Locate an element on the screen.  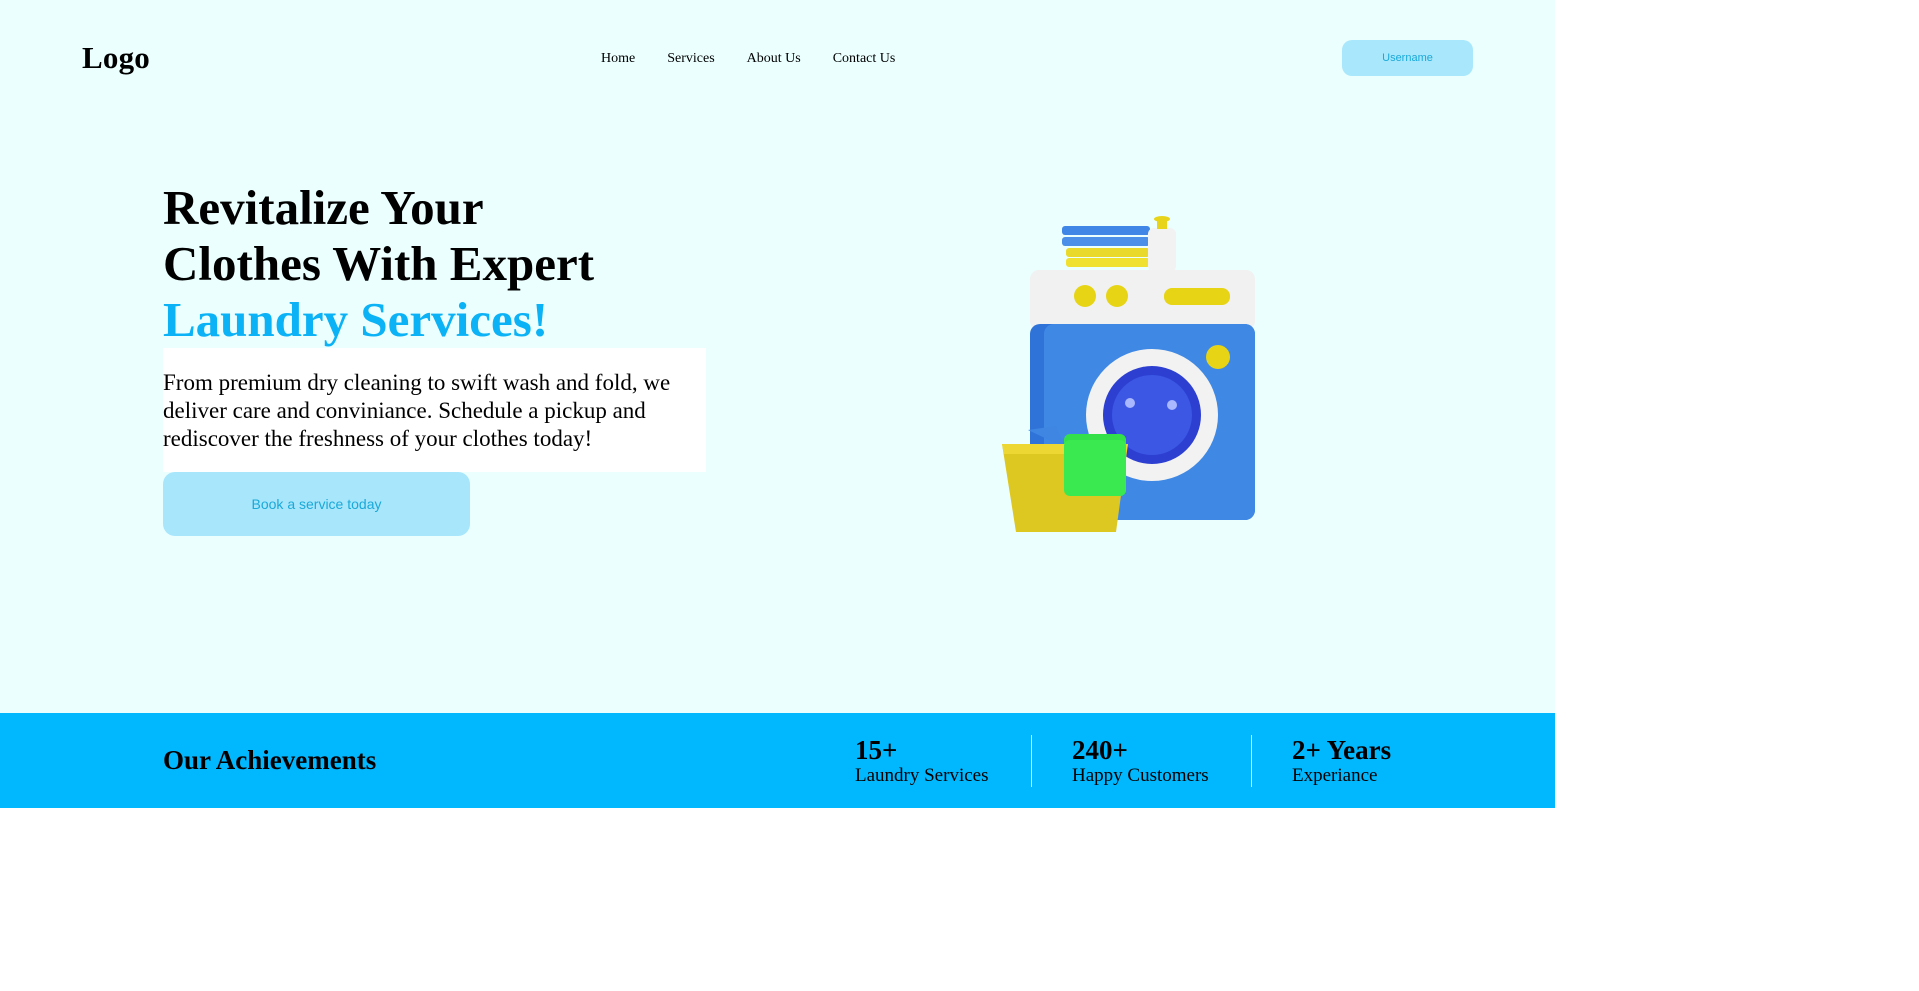
nav-services: Services is located at coordinates (690, 59).